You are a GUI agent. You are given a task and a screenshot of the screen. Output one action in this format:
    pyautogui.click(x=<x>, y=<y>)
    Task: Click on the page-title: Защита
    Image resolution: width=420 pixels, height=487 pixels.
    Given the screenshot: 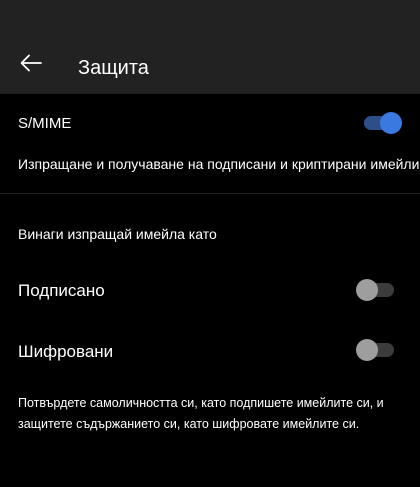 What is the action you would take?
    pyautogui.click(x=113, y=68)
    